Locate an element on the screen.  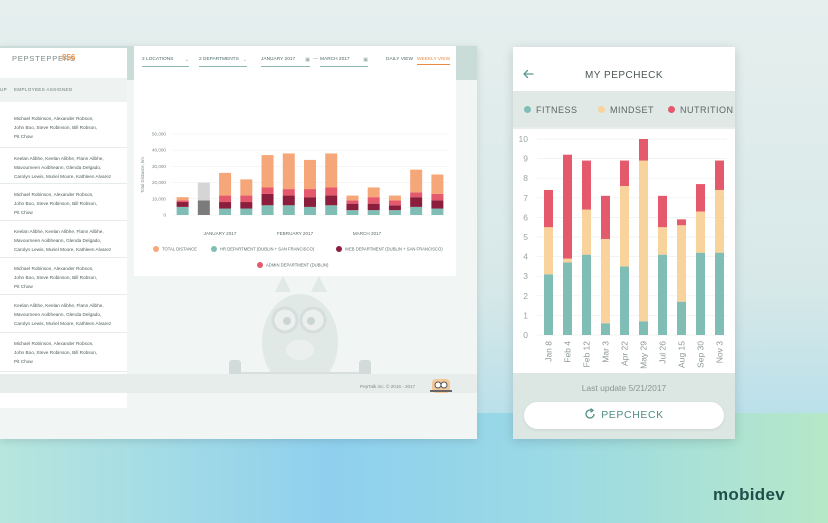
legend-fitness: FITNESS is located at coordinates (551, 110).